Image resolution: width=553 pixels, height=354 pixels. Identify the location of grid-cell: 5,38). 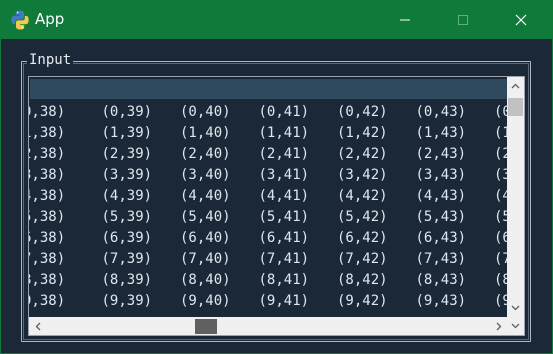
(47, 217).